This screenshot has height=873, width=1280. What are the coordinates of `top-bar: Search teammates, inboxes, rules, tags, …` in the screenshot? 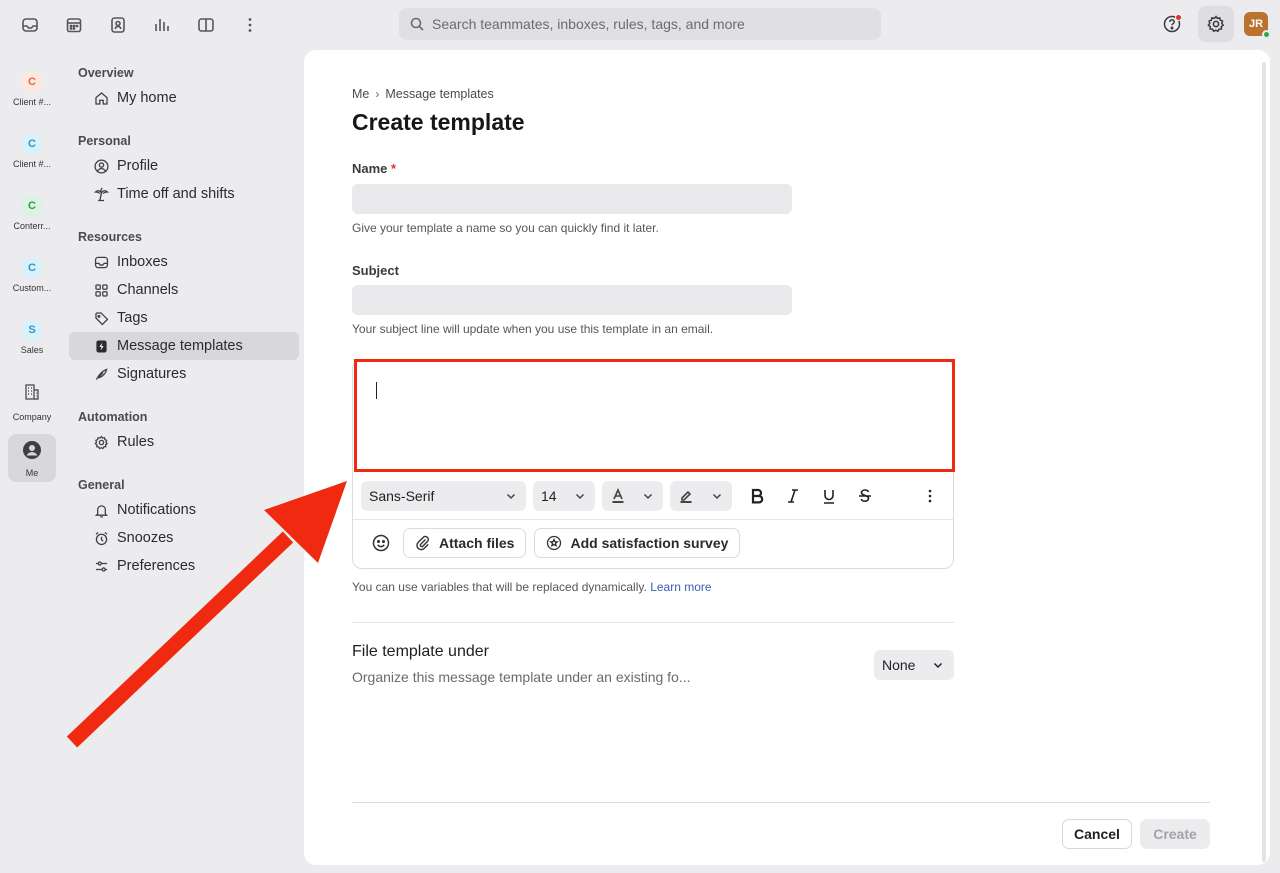 It's located at (640, 25).